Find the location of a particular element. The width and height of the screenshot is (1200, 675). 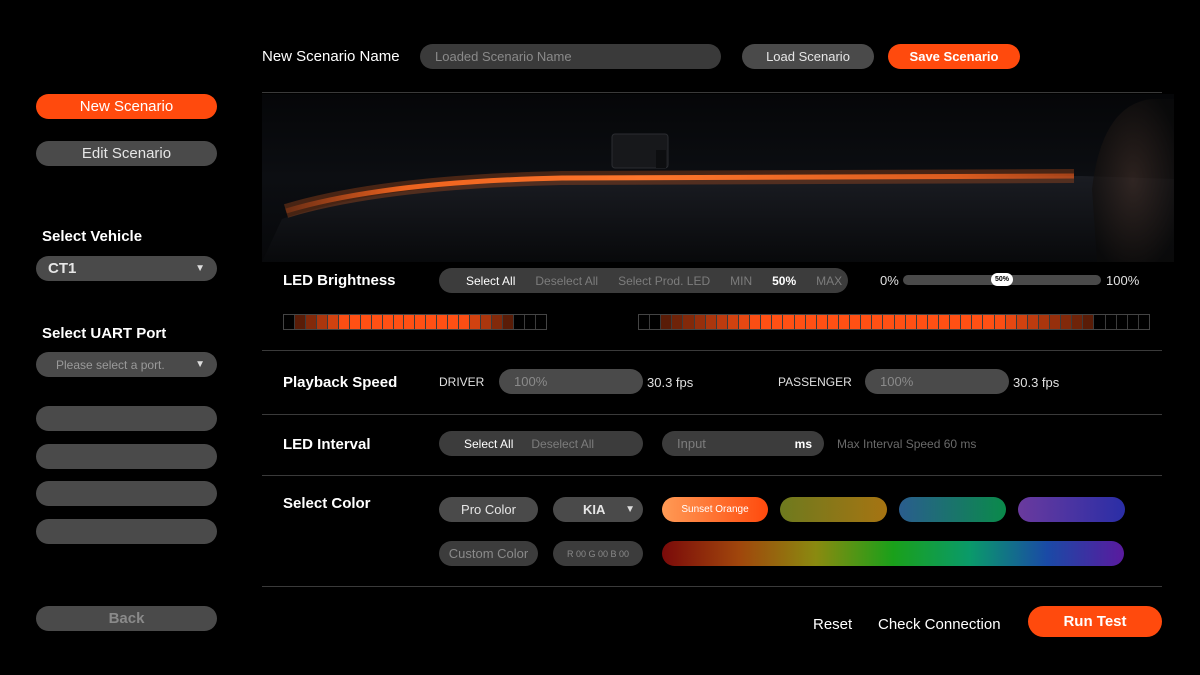

interval-segmented-control: Select All Deselect All is located at coordinates (541, 443).